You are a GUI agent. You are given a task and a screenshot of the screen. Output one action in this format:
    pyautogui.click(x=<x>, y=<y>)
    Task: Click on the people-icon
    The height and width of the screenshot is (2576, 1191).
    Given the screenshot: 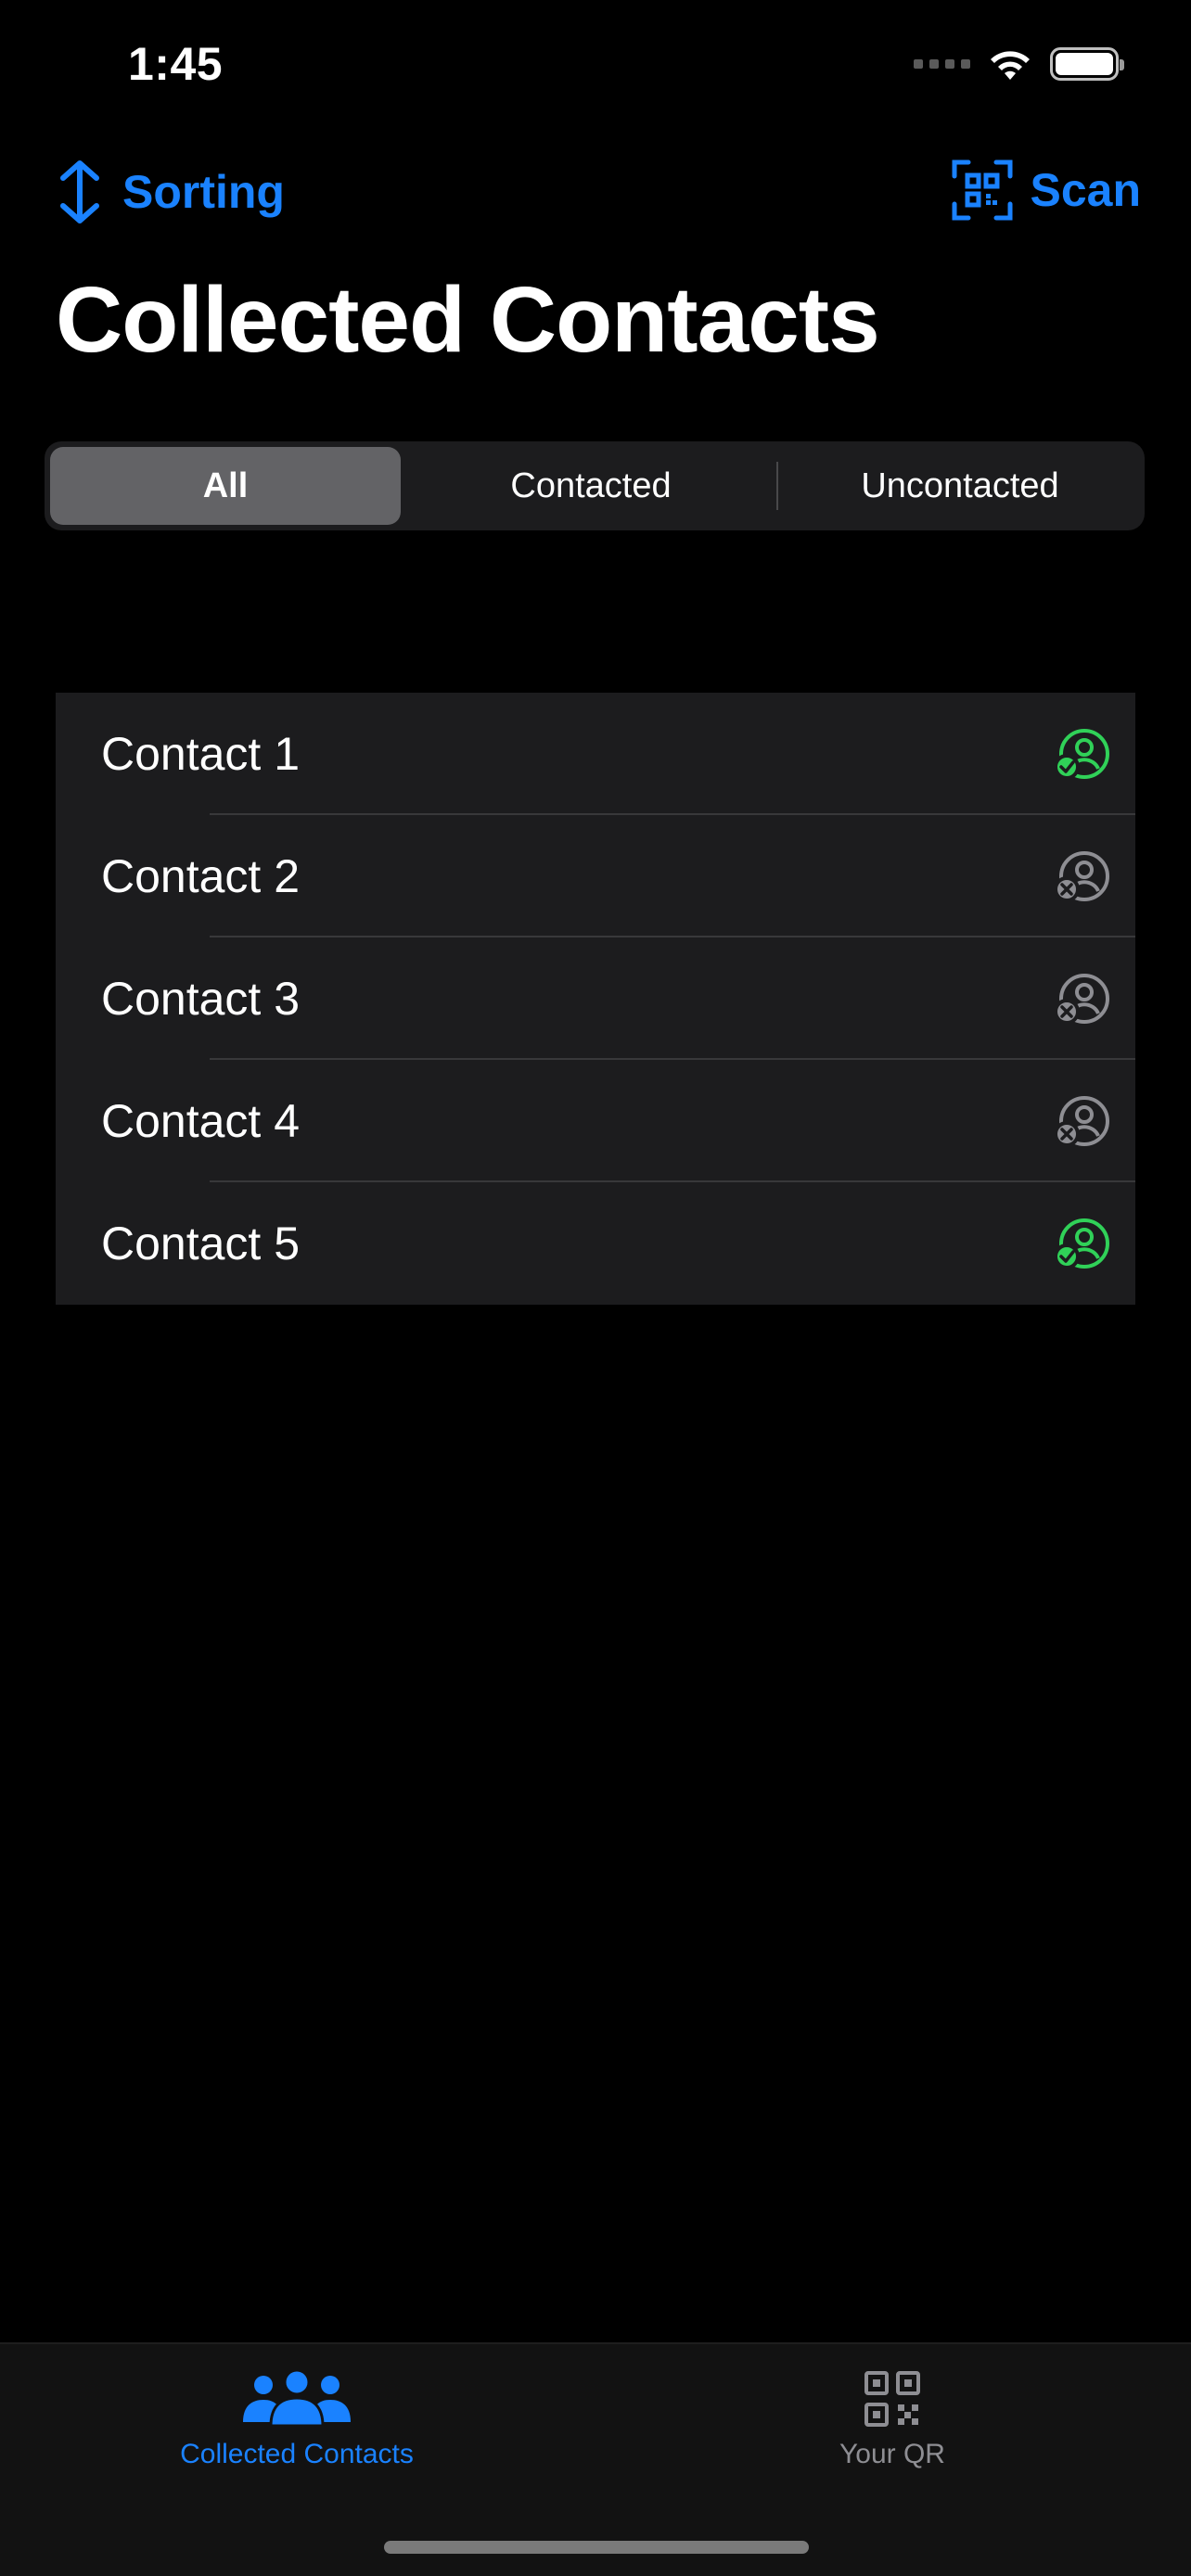 What is the action you would take?
    pyautogui.click(x=297, y=2399)
    